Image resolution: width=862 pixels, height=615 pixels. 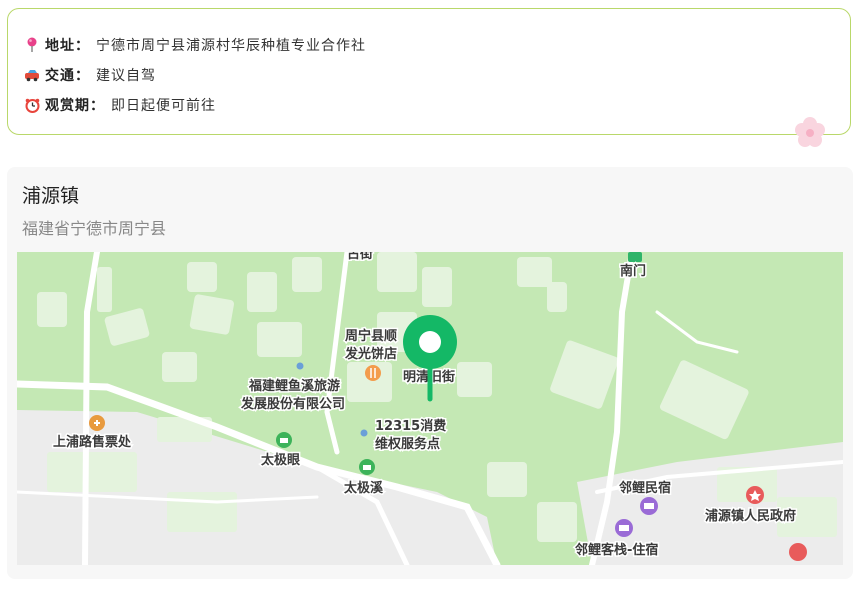 I want to click on map-label-south-gate: 南门, so click(x=633, y=271).